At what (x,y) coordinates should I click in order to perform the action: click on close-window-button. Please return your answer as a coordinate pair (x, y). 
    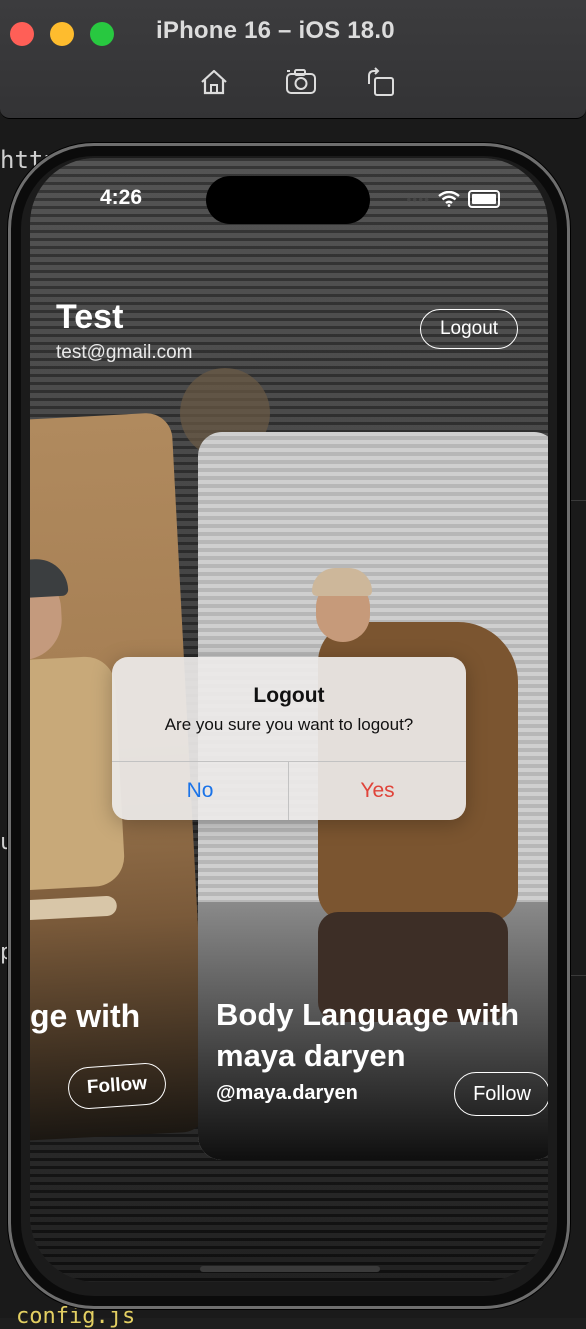
    Looking at the image, I should click on (22, 34).